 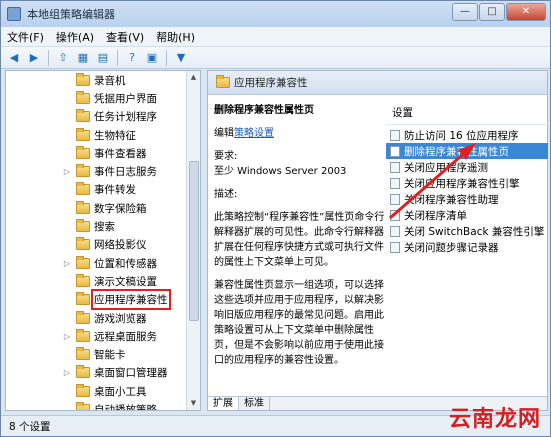 What do you see at coordinates (275, 37) in the screenshot?
I see `menu-bar: 文件(F) 操作(A) 查看(V) 帮助(H)` at bounding box center [275, 37].